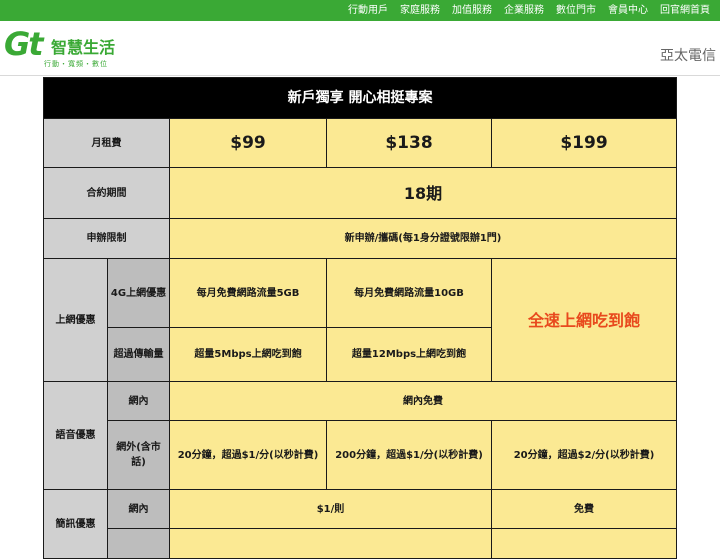 This screenshot has height=559, width=720. What do you see at coordinates (248, 143) in the screenshot?
I see `price-99: $99` at bounding box center [248, 143].